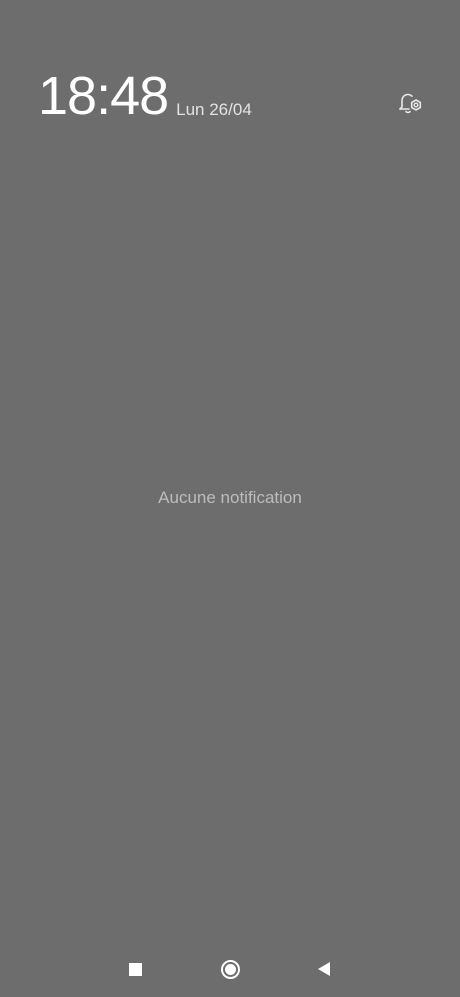  What do you see at coordinates (103, 96) in the screenshot?
I see `clock: 18:48` at bounding box center [103, 96].